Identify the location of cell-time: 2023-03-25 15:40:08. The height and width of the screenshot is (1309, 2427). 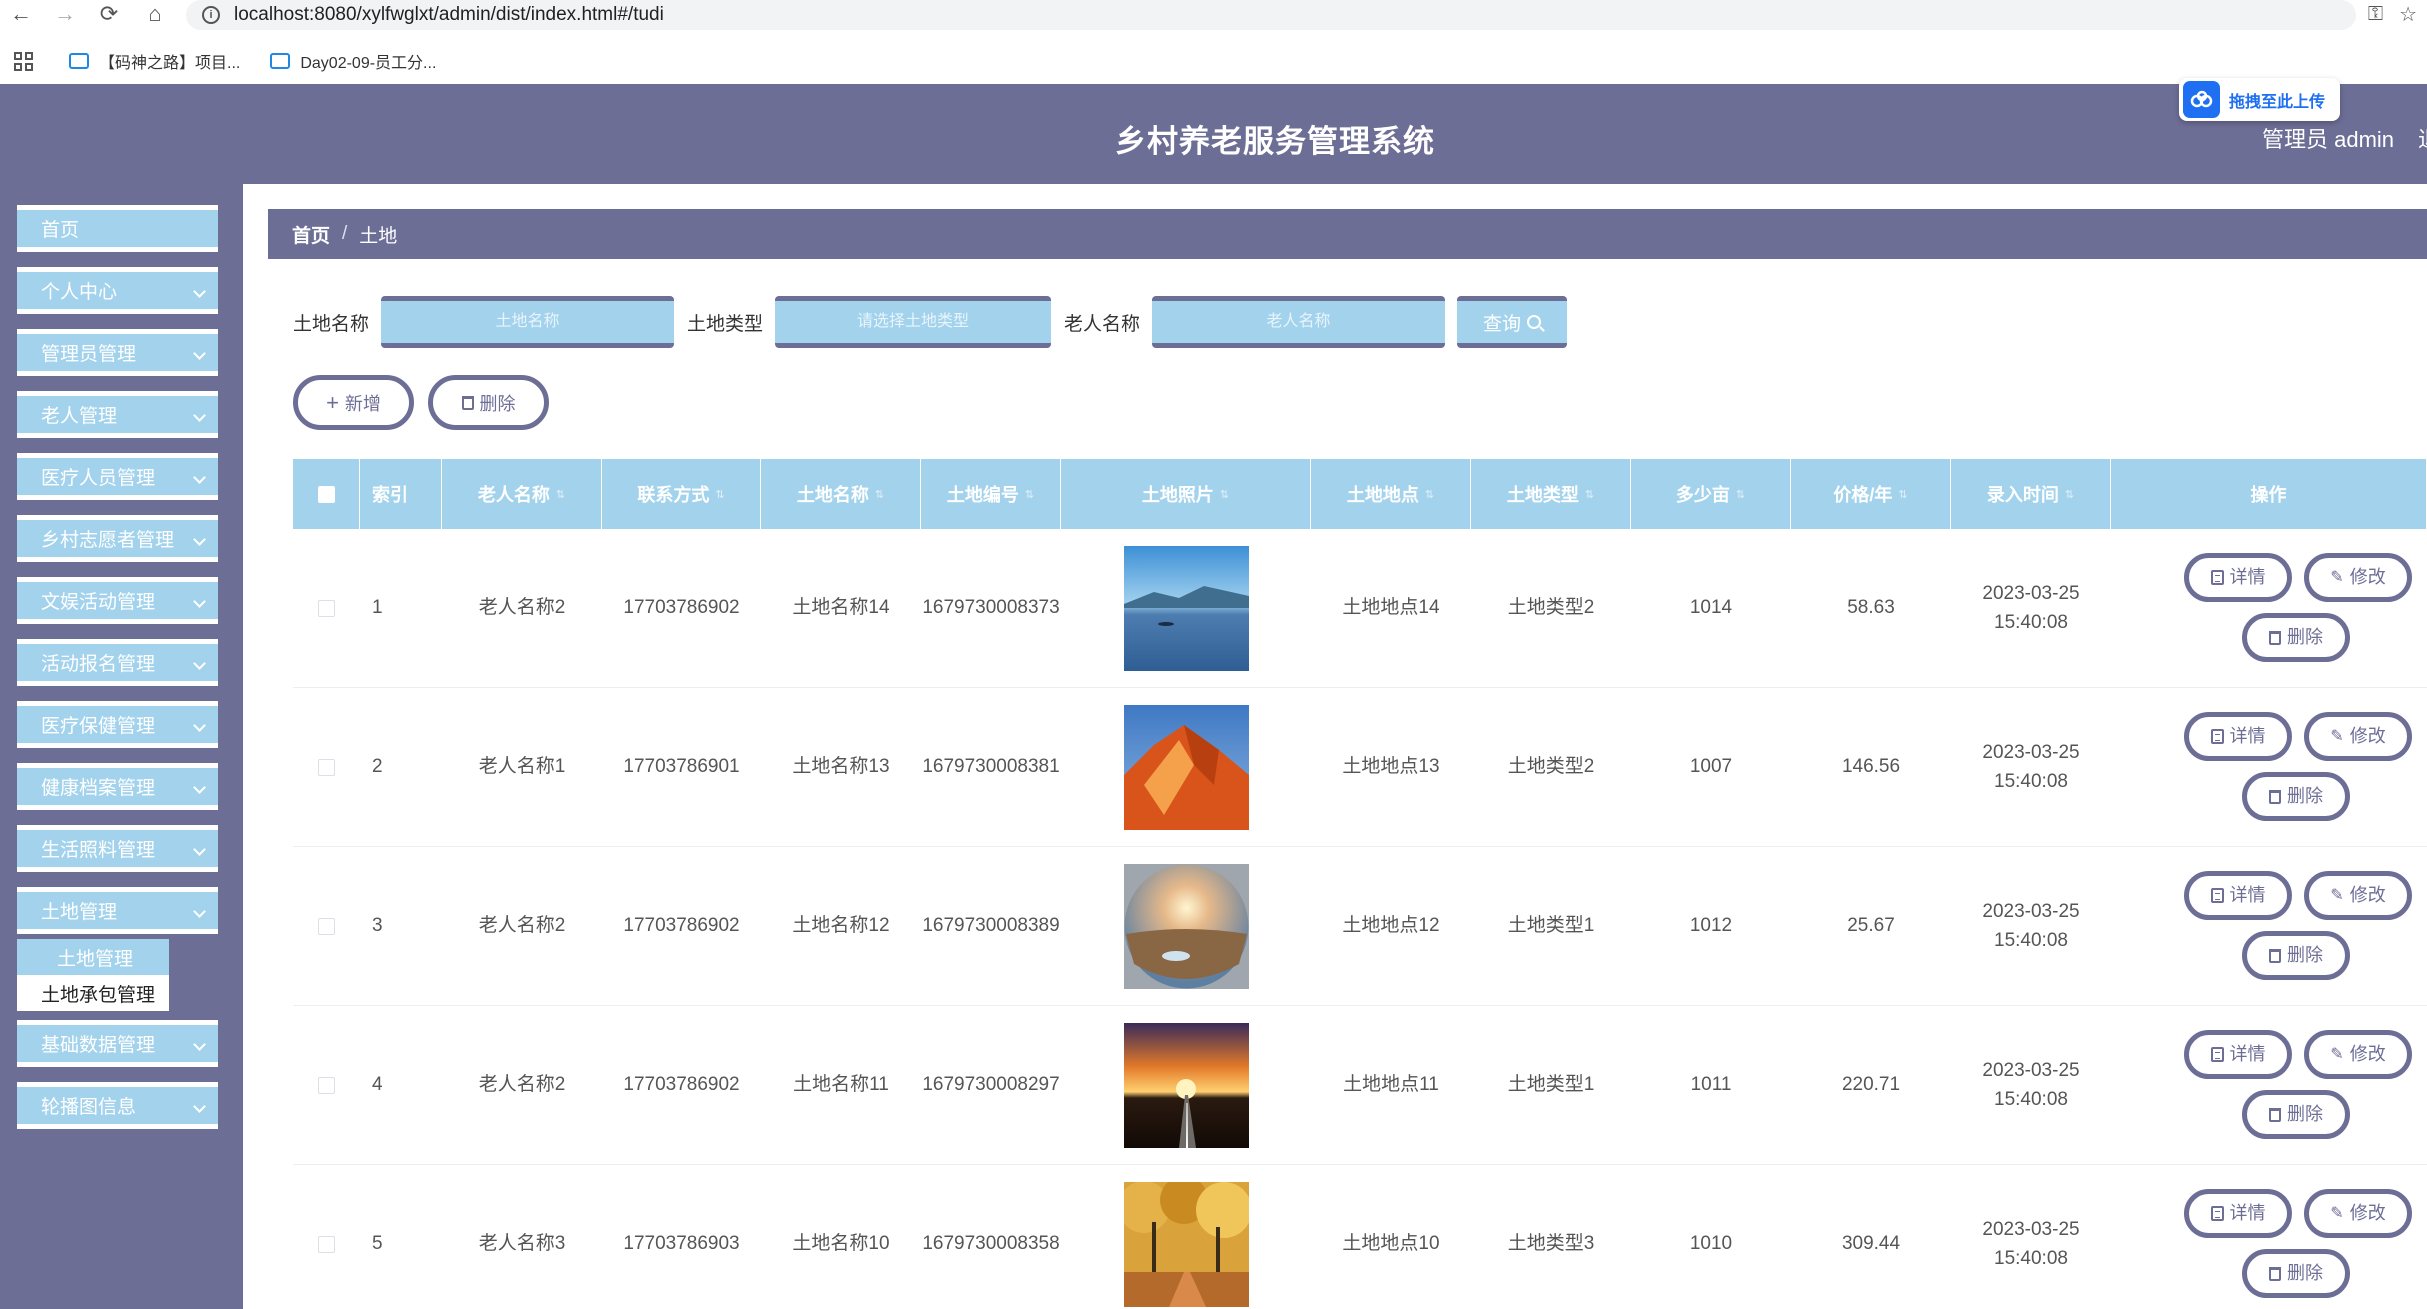
(2031, 926).